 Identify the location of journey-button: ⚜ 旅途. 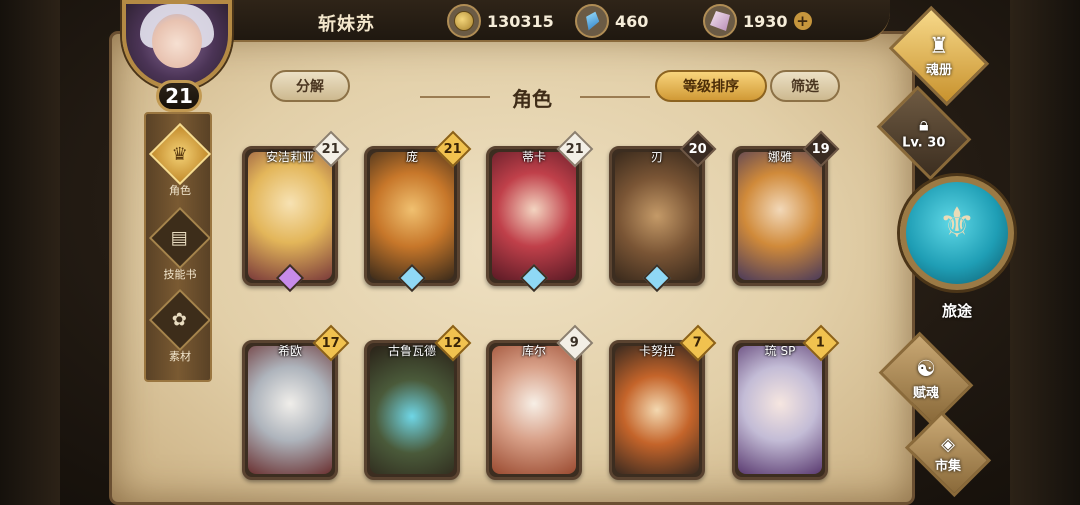
(960, 244).